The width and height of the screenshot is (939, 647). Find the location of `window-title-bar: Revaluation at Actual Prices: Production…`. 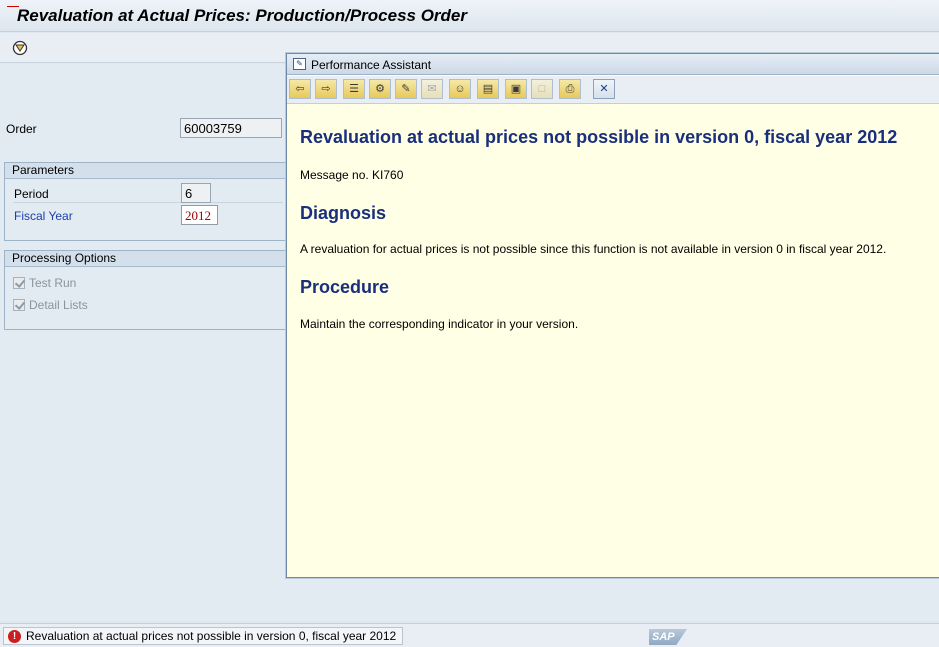

window-title-bar: Revaluation at Actual Prices: Production… is located at coordinates (469, 16).